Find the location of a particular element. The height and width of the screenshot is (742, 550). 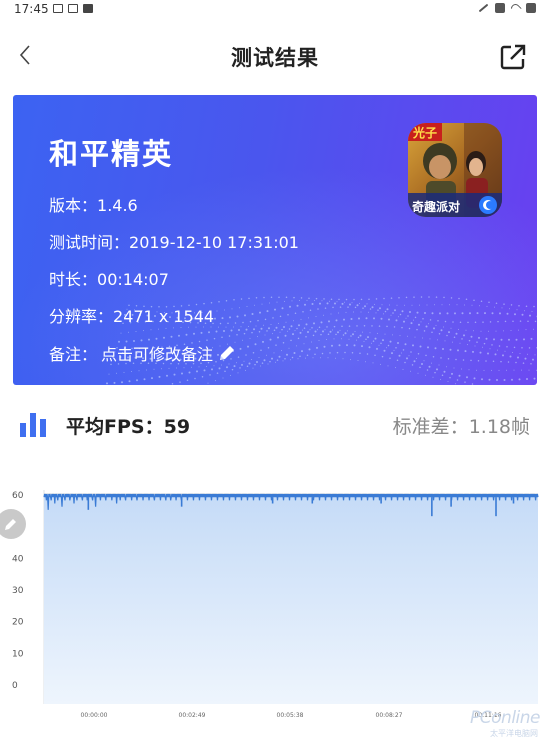

test-time-label: 测试时间： is located at coordinates (89, 242).